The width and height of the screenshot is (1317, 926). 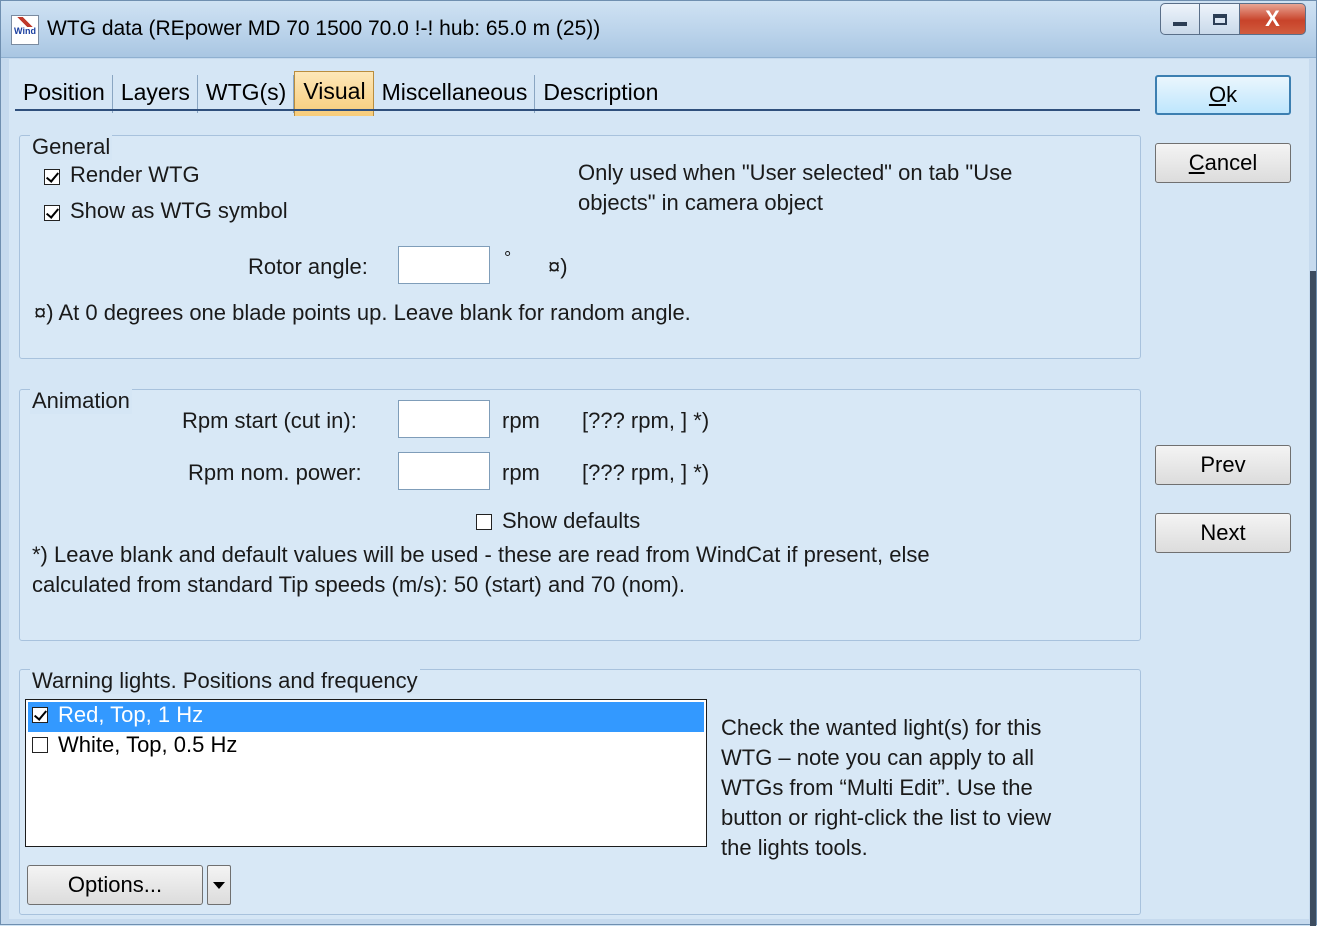 What do you see at coordinates (275, 472) in the screenshot?
I see `rpm-nom-label: Rpm nom. power:` at bounding box center [275, 472].